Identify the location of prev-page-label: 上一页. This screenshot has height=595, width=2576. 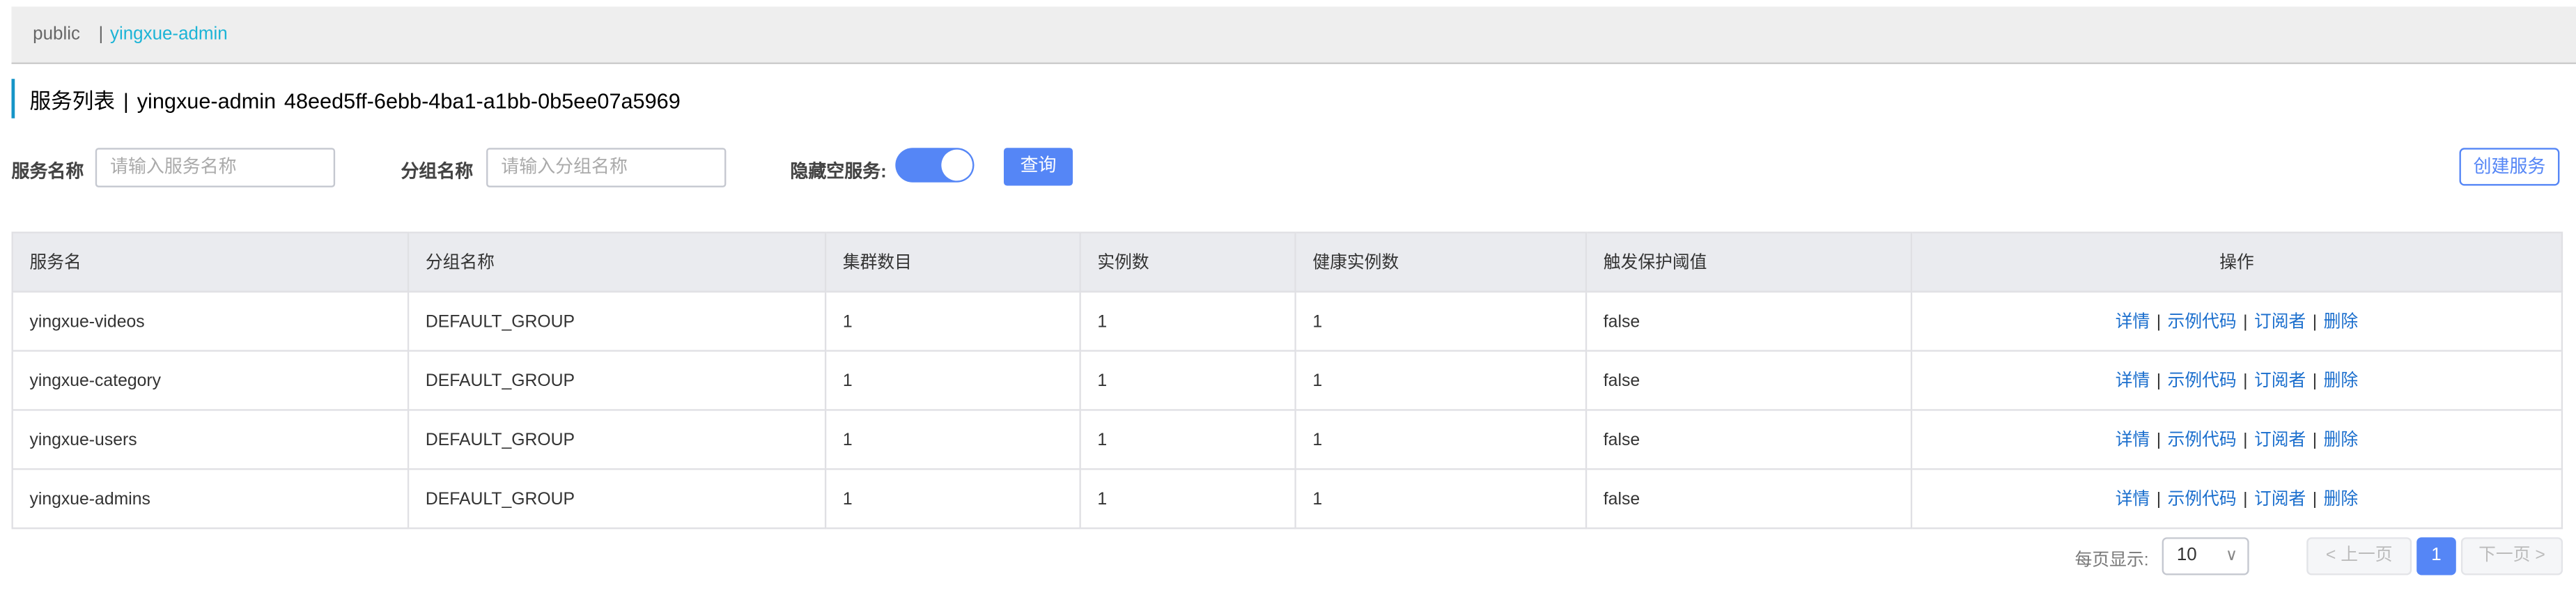
(2367, 555).